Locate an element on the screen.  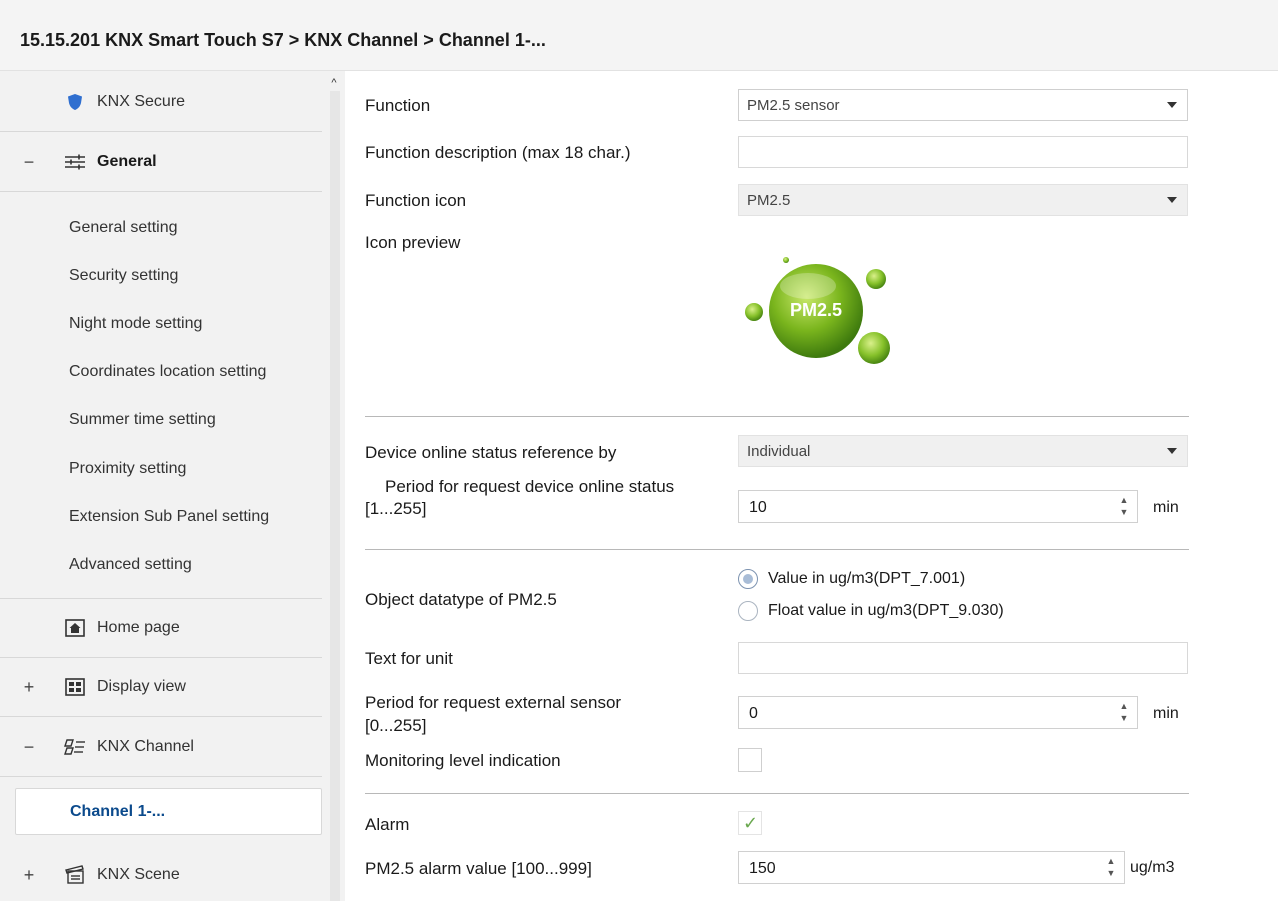
sidebar-item-display-view: + Display view is located at coordinates (161, 687).